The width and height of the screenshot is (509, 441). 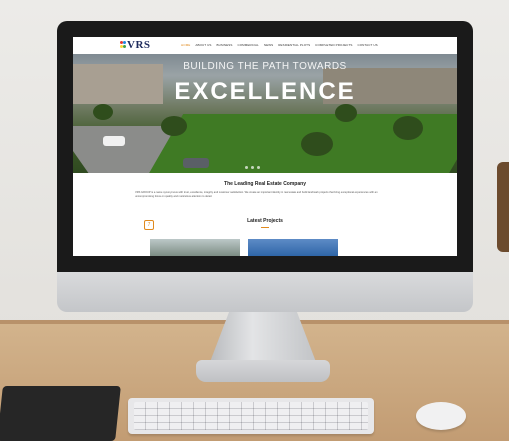 I want to click on nav-item-news: NEWS, so click(x=268, y=45).